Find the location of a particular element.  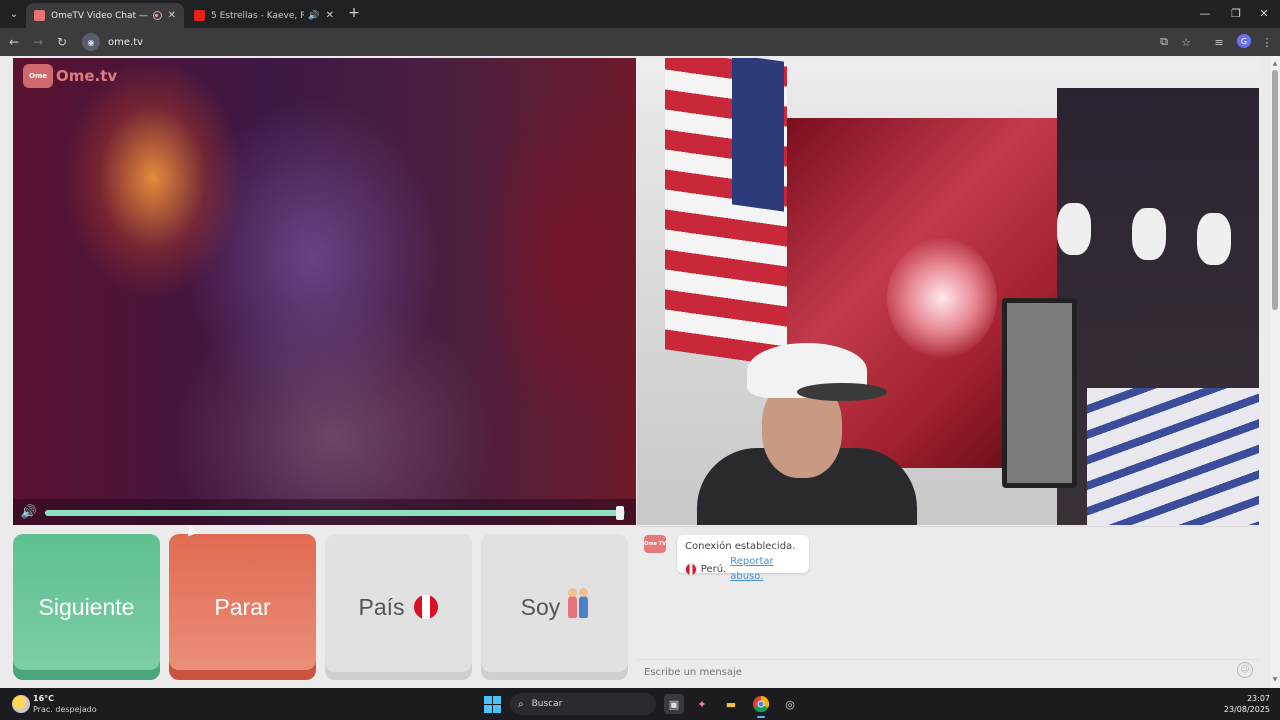

site-info-icon: ◉ is located at coordinates (91, 42).